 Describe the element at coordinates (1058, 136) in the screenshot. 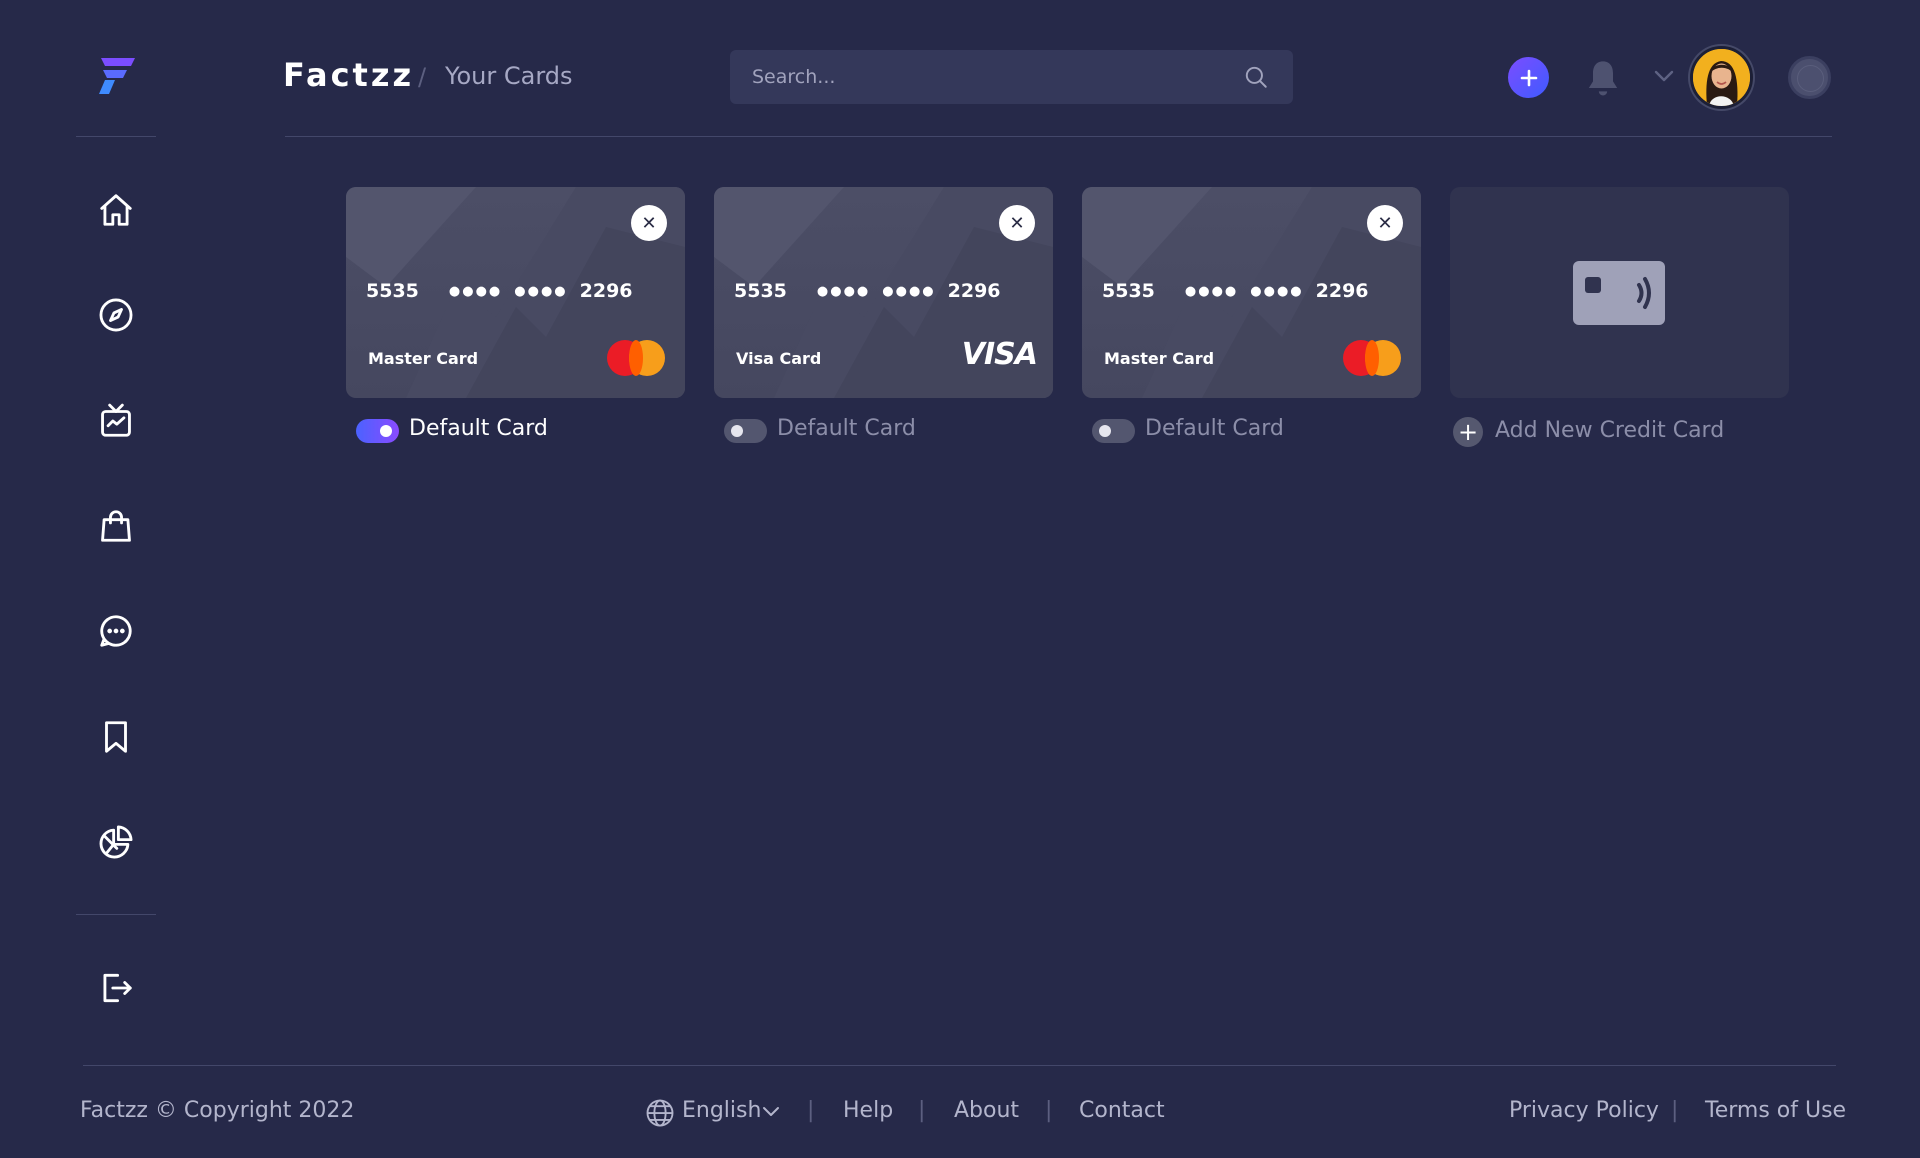

I see `header-divider` at that location.